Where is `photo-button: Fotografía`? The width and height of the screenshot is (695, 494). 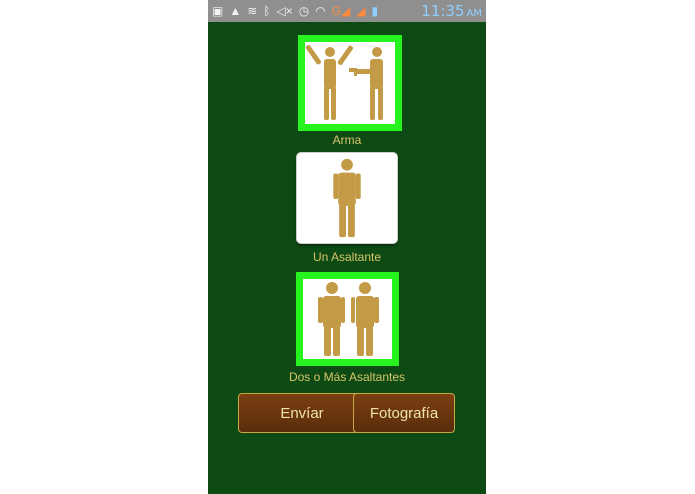
photo-button: Fotografía is located at coordinates (404, 413).